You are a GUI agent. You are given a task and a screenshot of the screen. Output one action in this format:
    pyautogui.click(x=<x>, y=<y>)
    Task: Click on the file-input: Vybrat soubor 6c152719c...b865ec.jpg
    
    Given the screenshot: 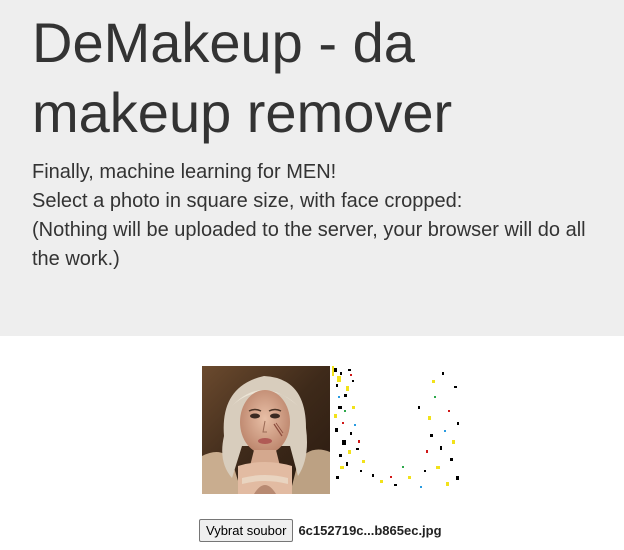 What is the action you would take?
    pyautogui.click(x=320, y=530)
    